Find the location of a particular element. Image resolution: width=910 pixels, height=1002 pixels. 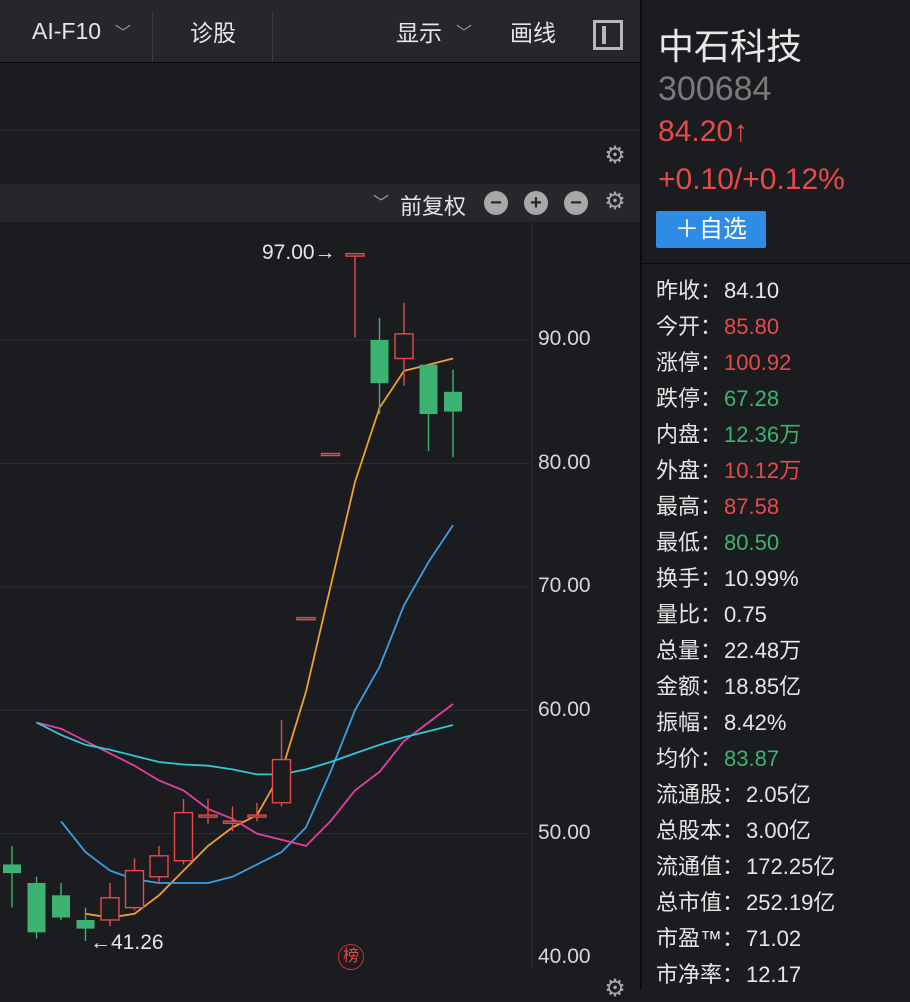

gear-icon: ⚙ is located at coordinates (615, 989).